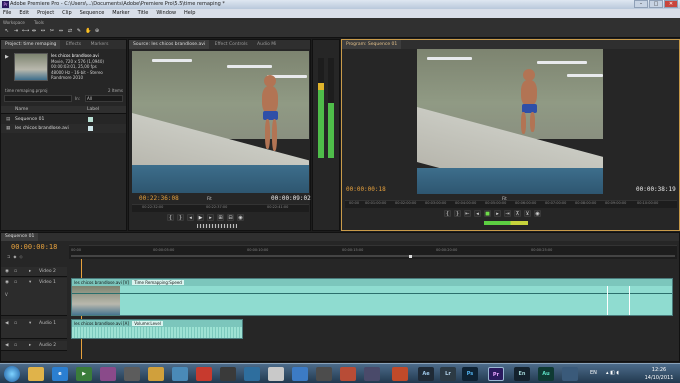 The height and width of the screenshot is (383, 680). I want to click on ripple-edit-tool-icon: ⟷, so click(25, 31).